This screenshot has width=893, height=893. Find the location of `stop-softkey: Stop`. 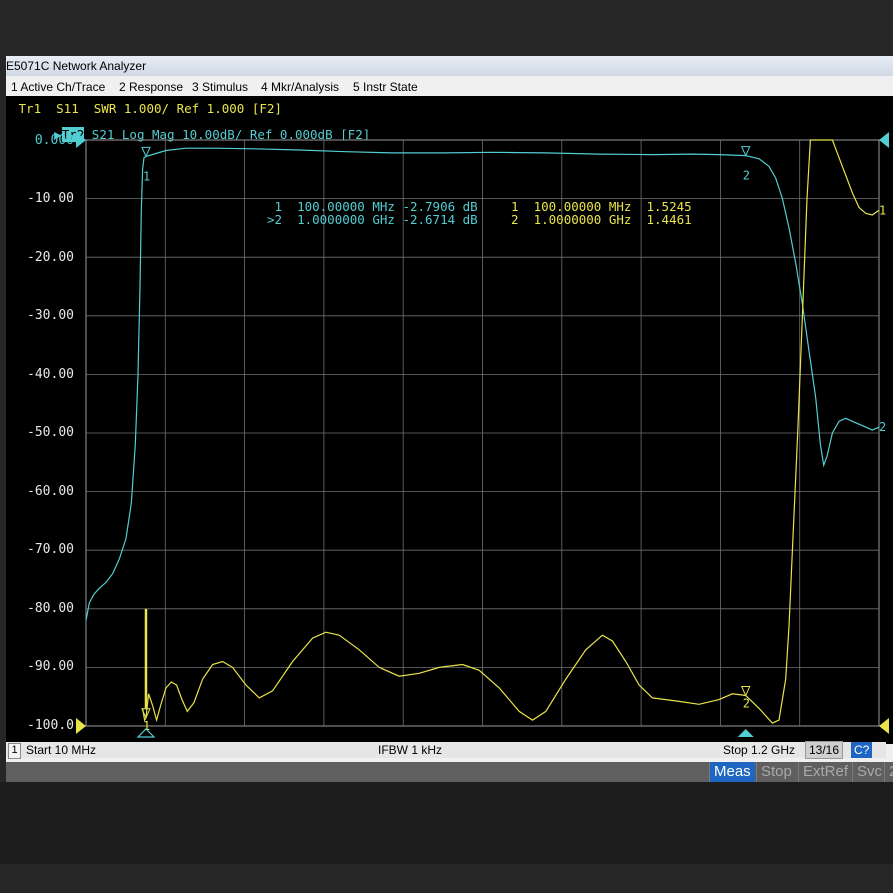

stop-softkey: Stop is located at coordinates (776, 772).